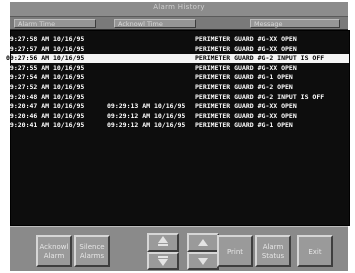 Image resolution: width=355 pixels, height=273 pixels. I want to click on print-label: Print, so click(235, 252).